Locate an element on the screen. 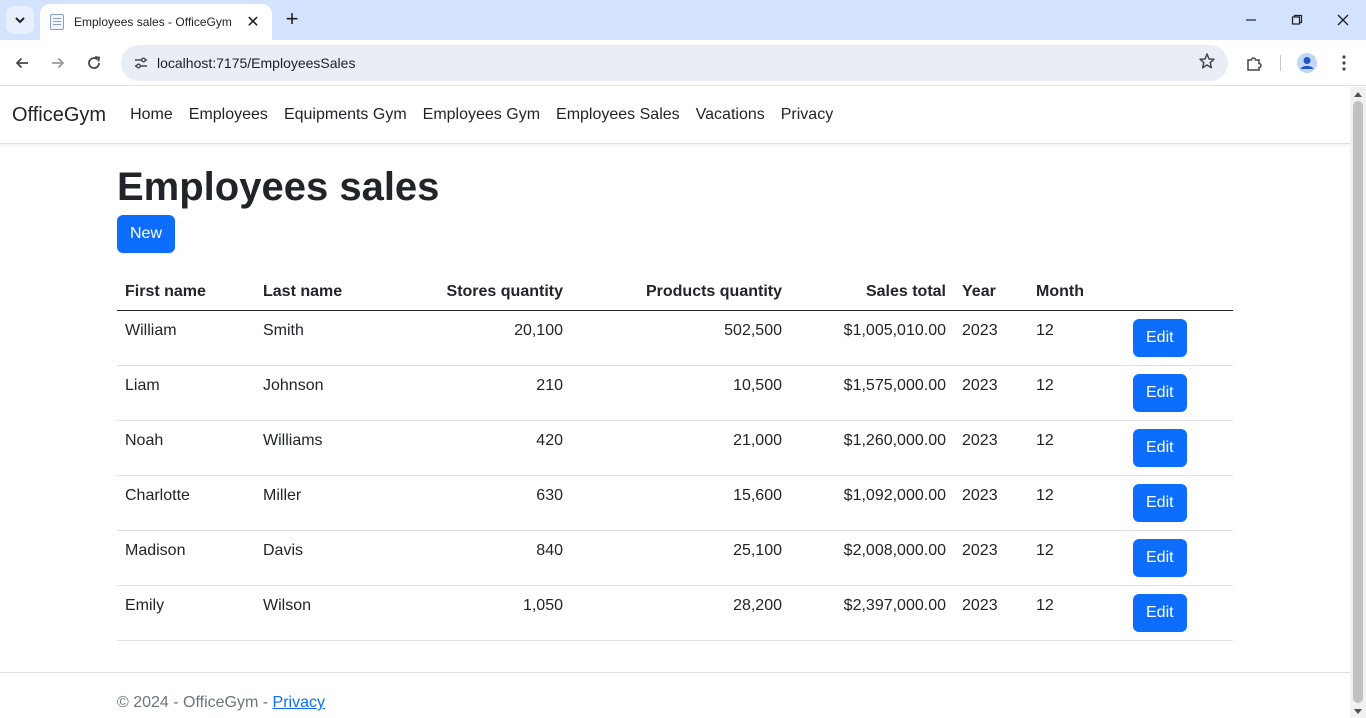 The width and height of the screenshot is (1366, 718). tab-search-button is located at coordinates (20, 20).